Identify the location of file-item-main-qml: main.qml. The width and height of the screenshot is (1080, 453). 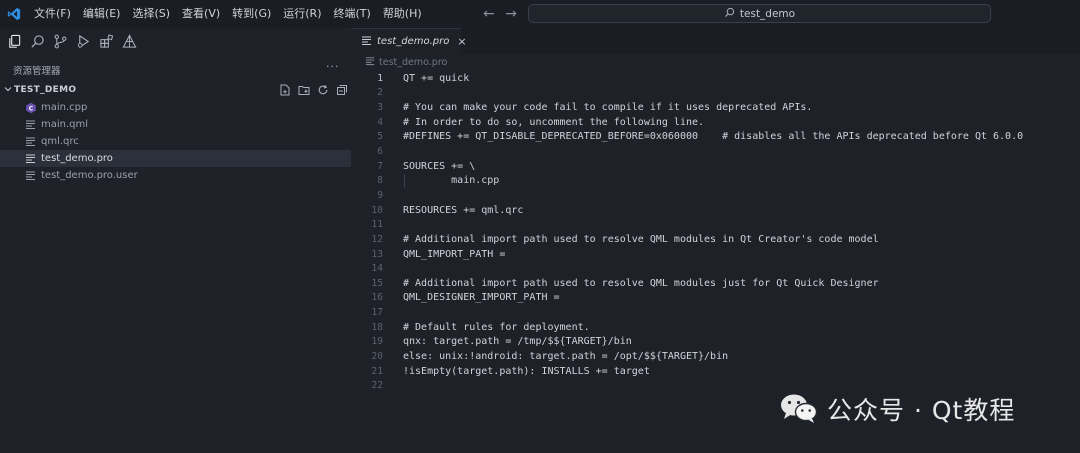
(175, 124).